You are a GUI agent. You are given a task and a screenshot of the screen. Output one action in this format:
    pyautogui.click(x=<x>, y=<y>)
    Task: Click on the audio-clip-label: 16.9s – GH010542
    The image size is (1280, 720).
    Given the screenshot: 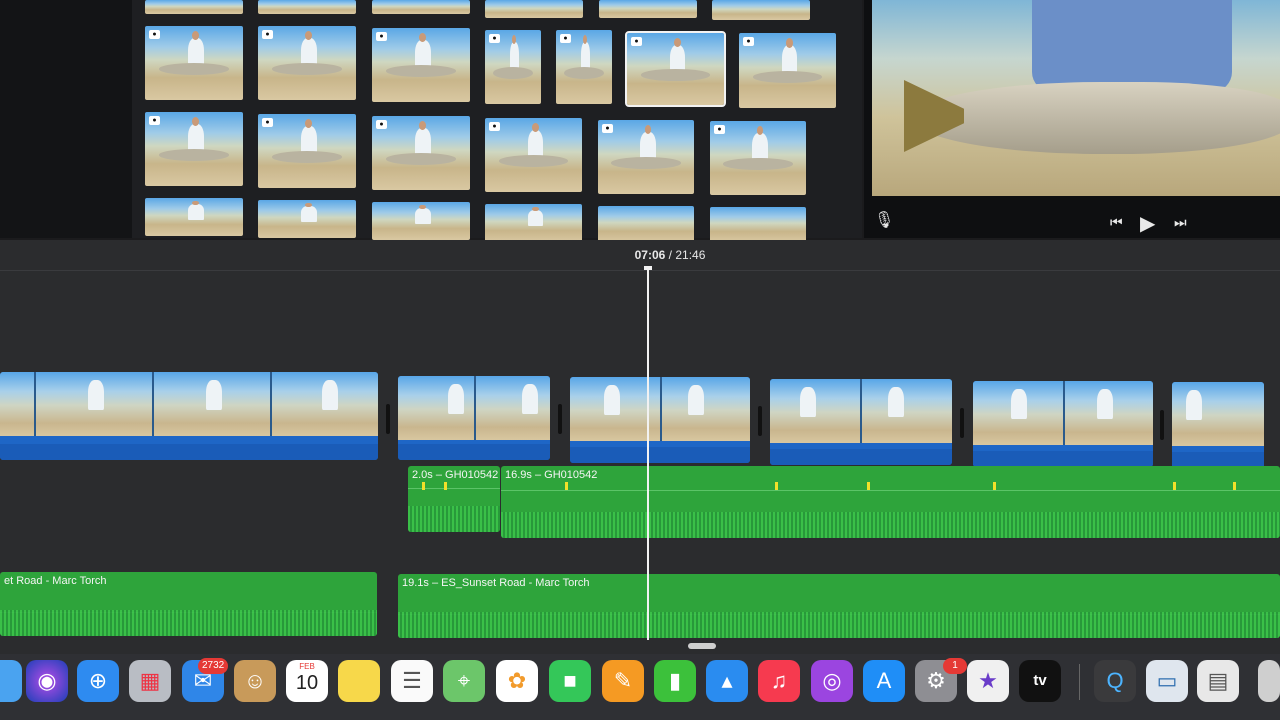 What is the action you would take?
    pyautogui.click(x=551, y=475)
    